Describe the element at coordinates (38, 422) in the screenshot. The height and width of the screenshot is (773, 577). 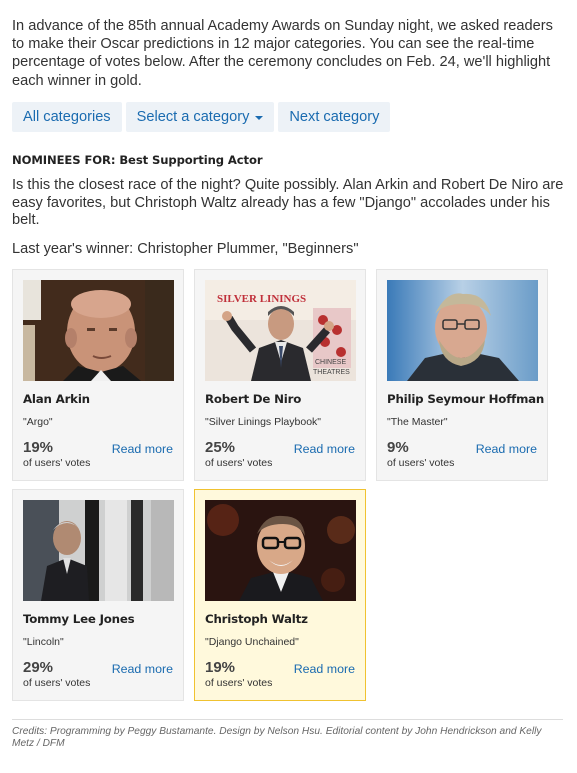
I see `nominee-film: "Argo"` at that location.